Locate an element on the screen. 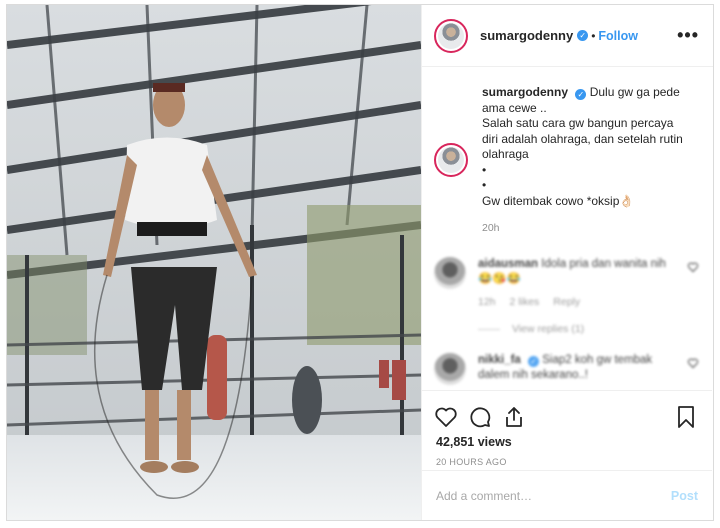 Image resolution: width=720 pixels, height=528 pixels. post-timestamp: 20 HOURS AGO is located at coordinates (567, 458).